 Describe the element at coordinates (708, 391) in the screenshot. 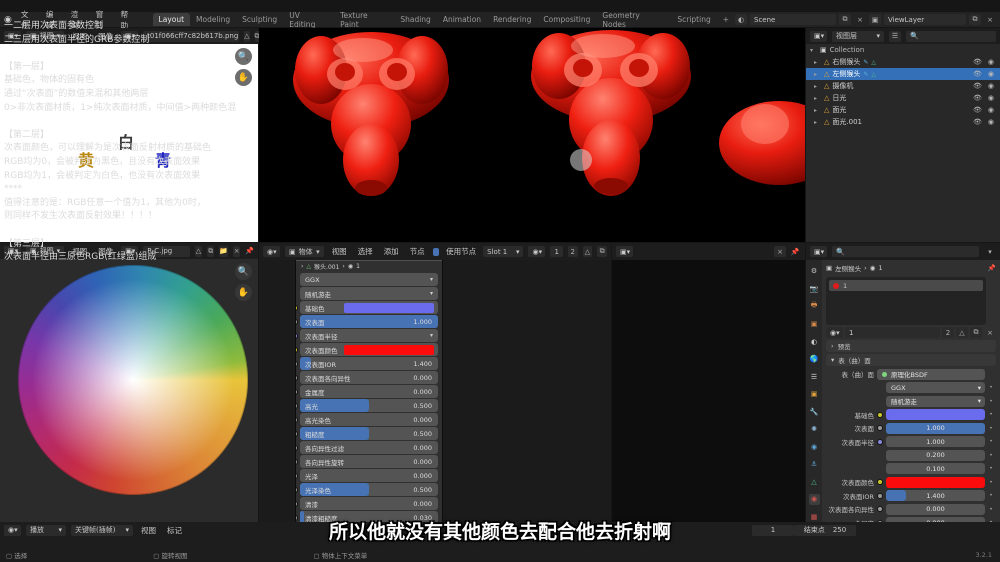

I see `text-editor-canvas` at that location.